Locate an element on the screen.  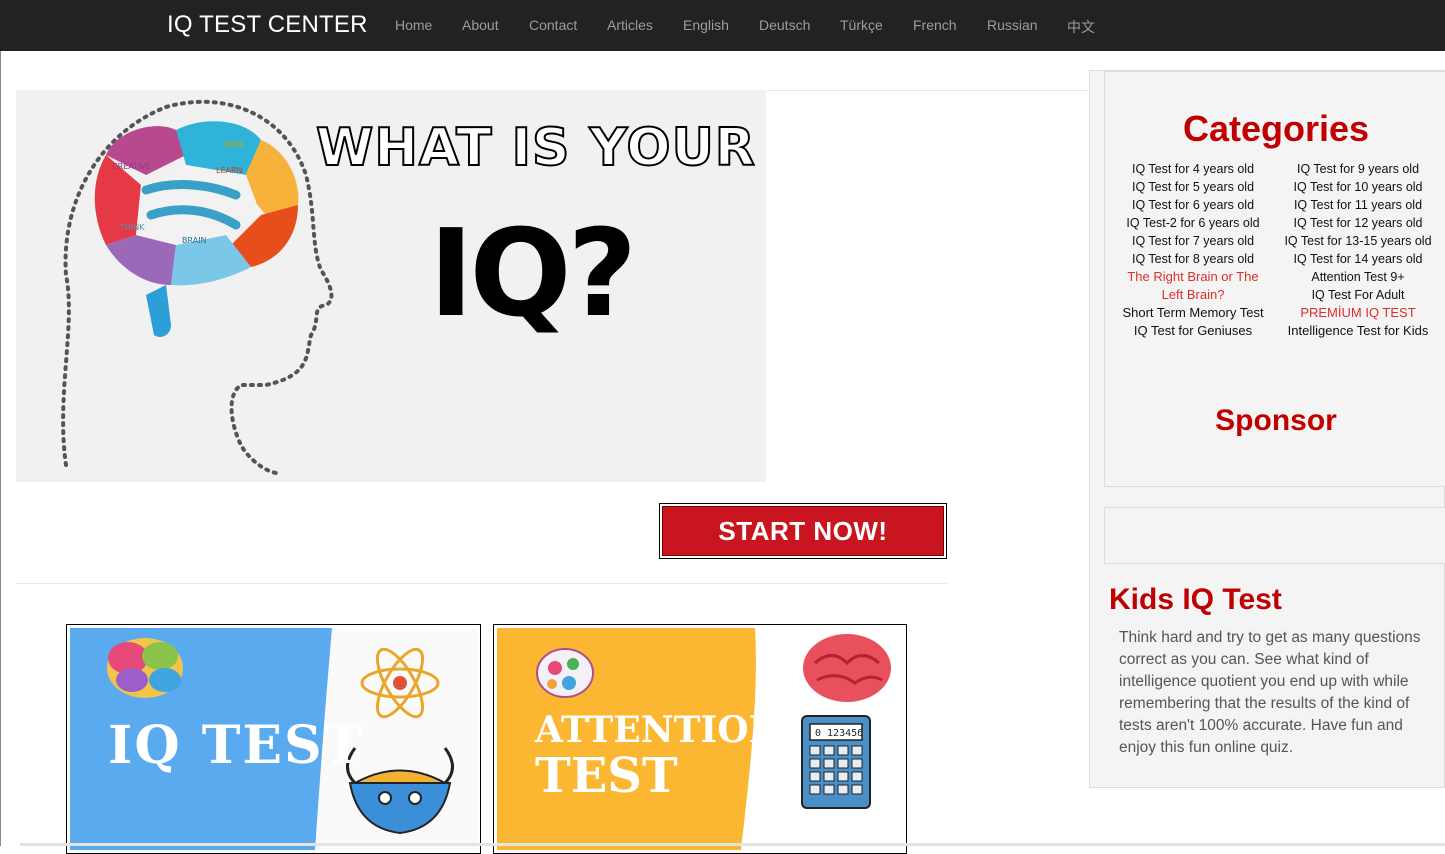
category-link-geniuses: IQ Test for Geniuses is located at coordinates (1193, 331).